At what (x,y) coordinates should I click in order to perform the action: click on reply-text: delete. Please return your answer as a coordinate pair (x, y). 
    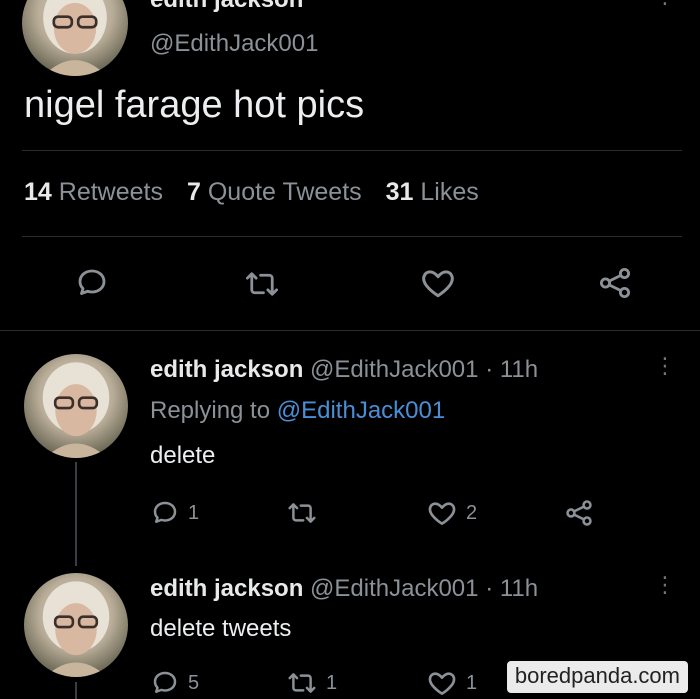
    Looking at the image, I should click on (183, 455).